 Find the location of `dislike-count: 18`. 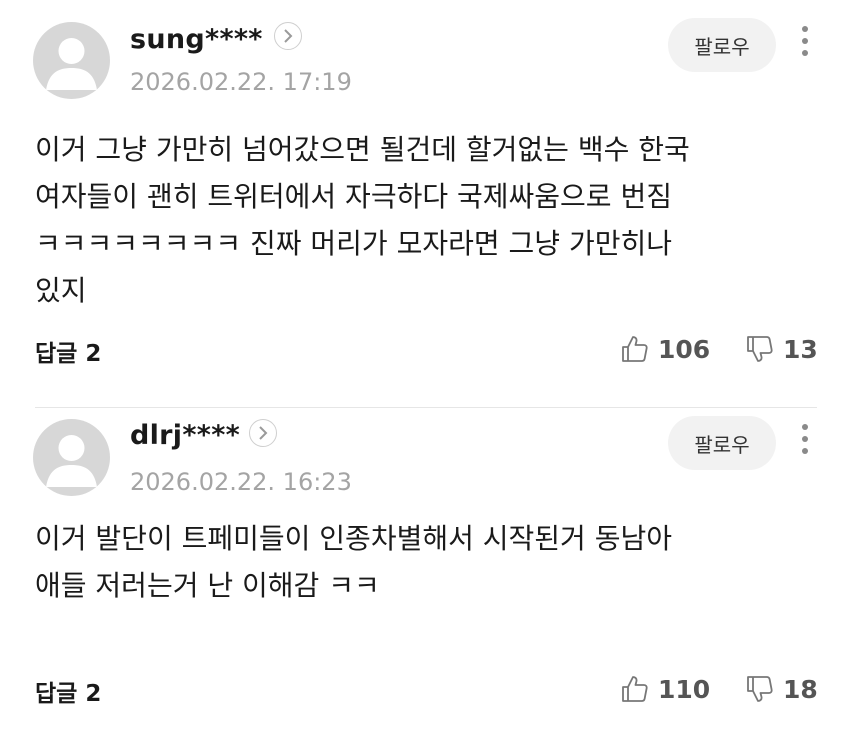

dislike-count: 18 is located at coordinates (800, 689).